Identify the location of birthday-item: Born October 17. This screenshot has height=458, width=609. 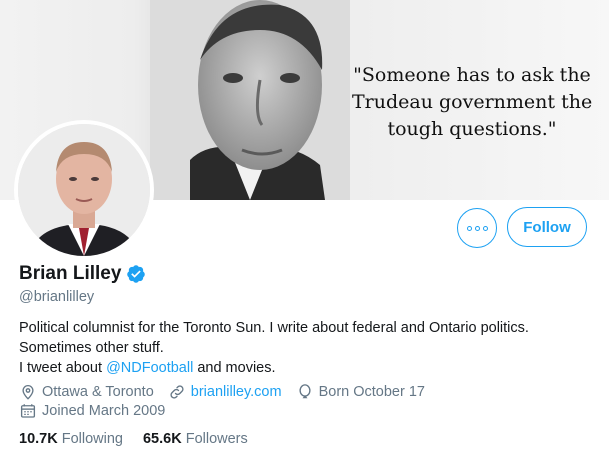
(360, 392).